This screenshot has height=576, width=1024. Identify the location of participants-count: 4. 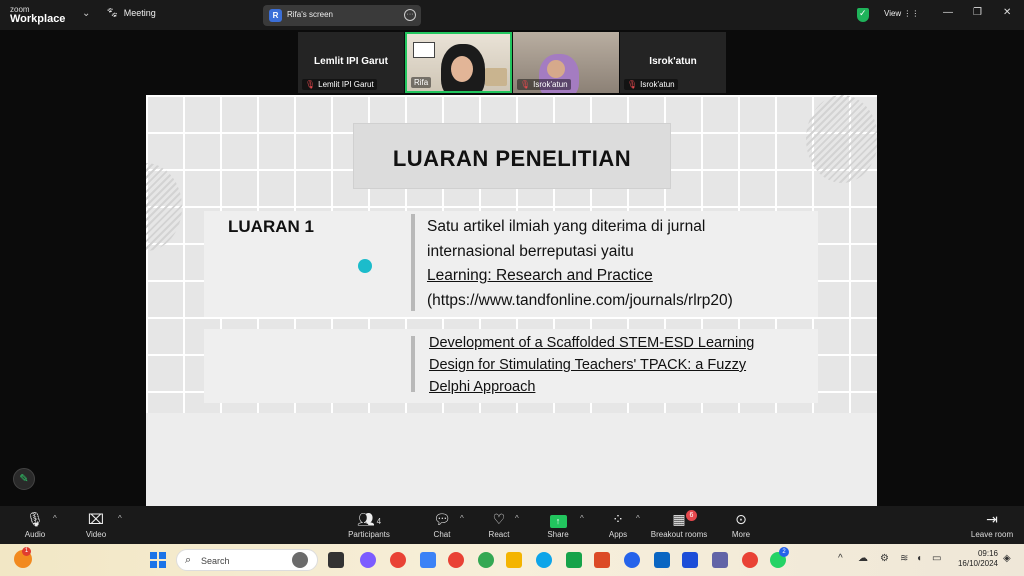
(379, 521).